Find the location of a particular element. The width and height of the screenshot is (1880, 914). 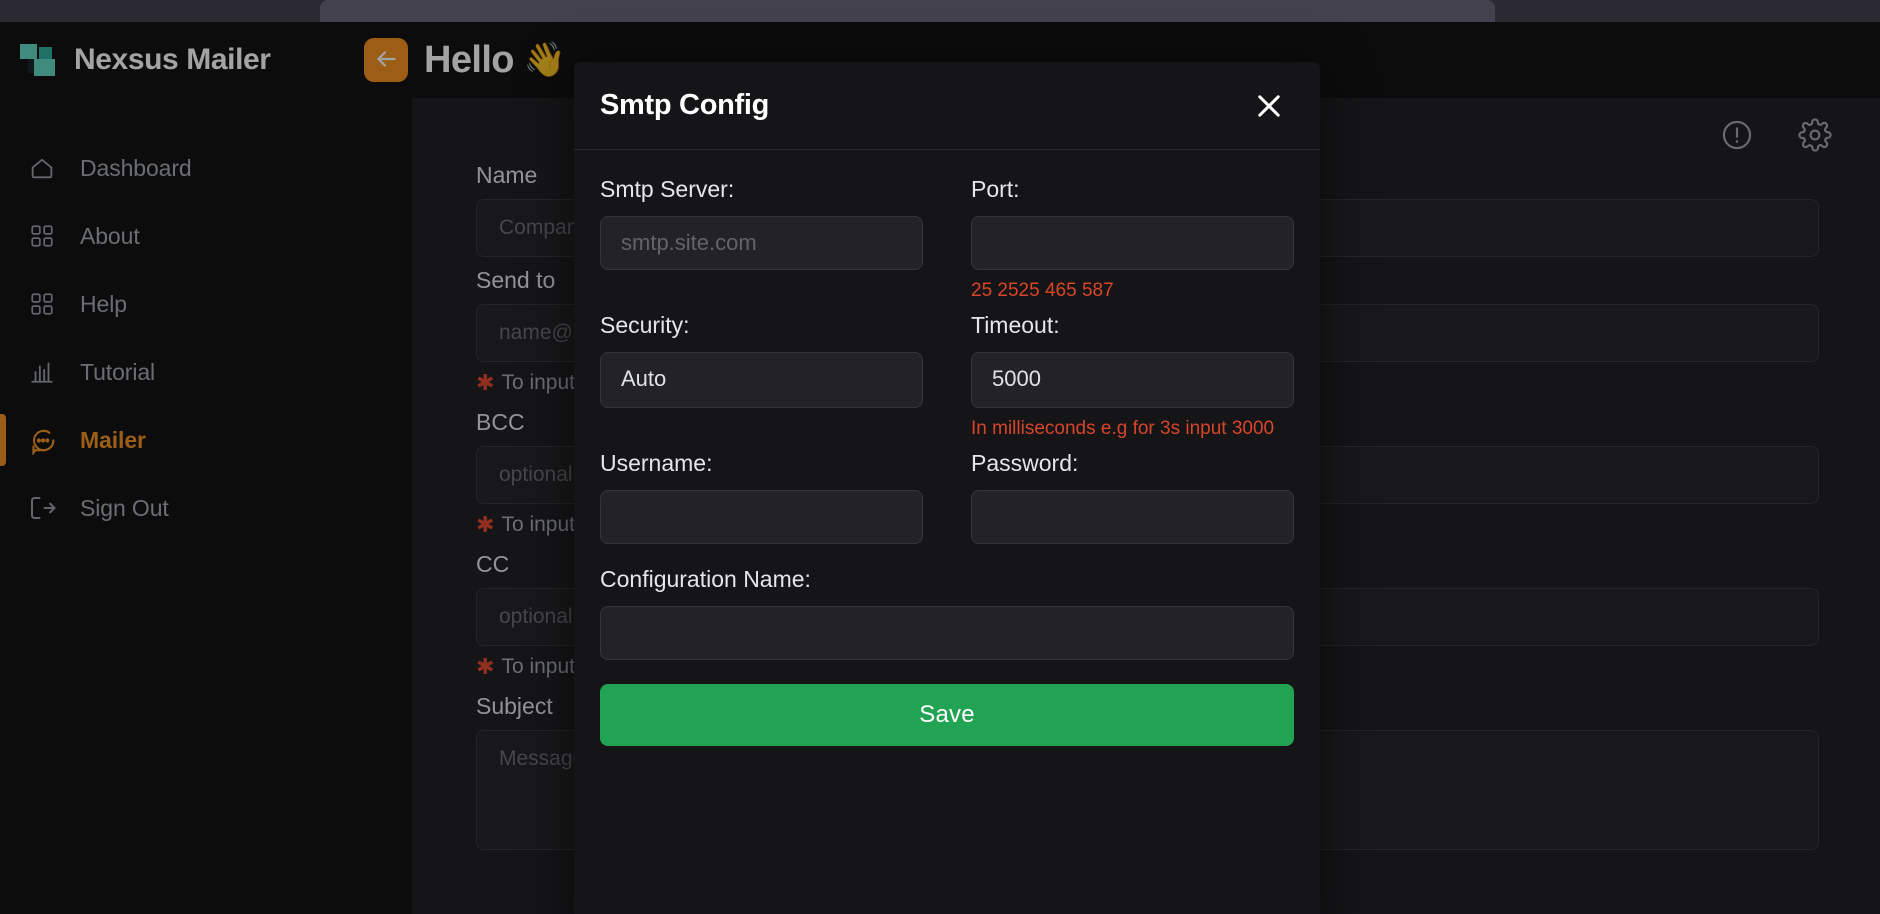

smtp-server-input: smtp.site.com is located at coordinates (761, 243).